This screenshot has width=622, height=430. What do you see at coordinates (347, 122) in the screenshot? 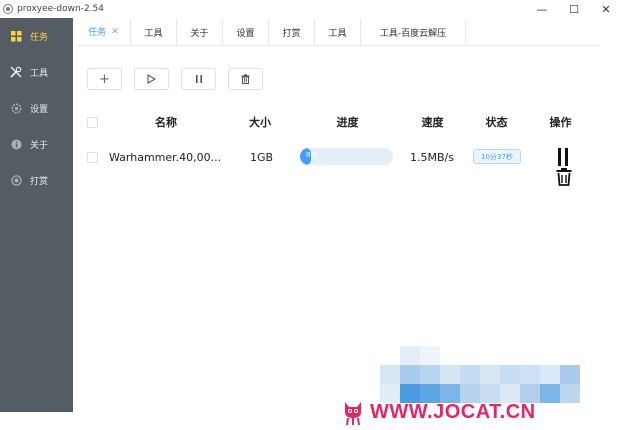
I see `column-header-progress: 进度` at bounding box center [347, 122].